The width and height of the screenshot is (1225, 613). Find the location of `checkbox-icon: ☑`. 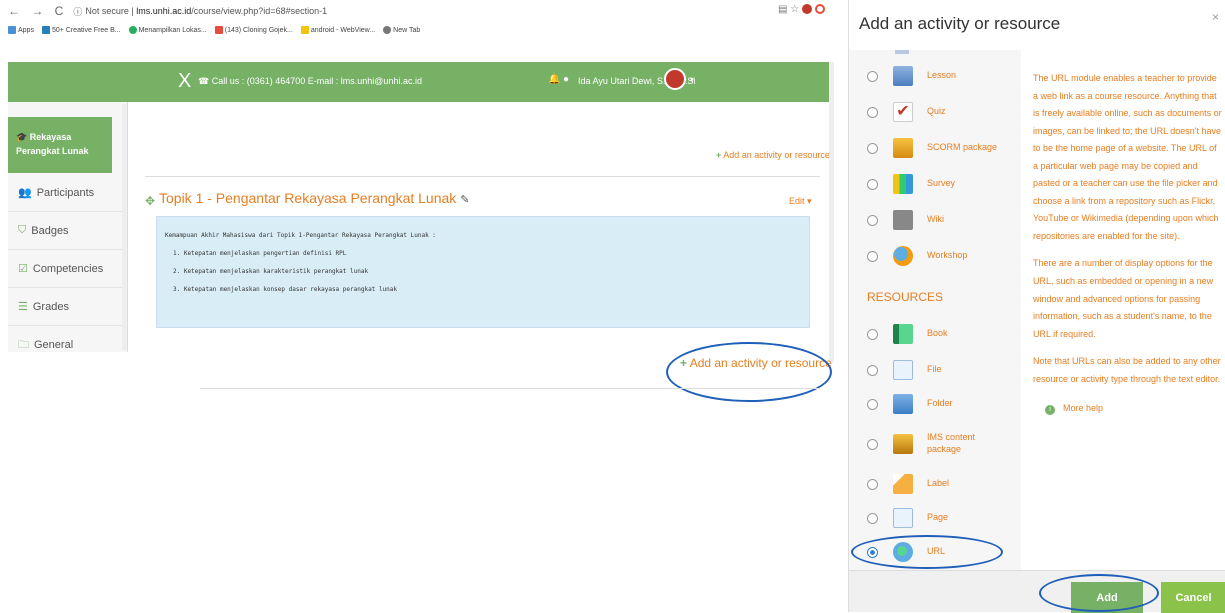

checkbox-icon: ☑ is located at coordinates (23, 269).